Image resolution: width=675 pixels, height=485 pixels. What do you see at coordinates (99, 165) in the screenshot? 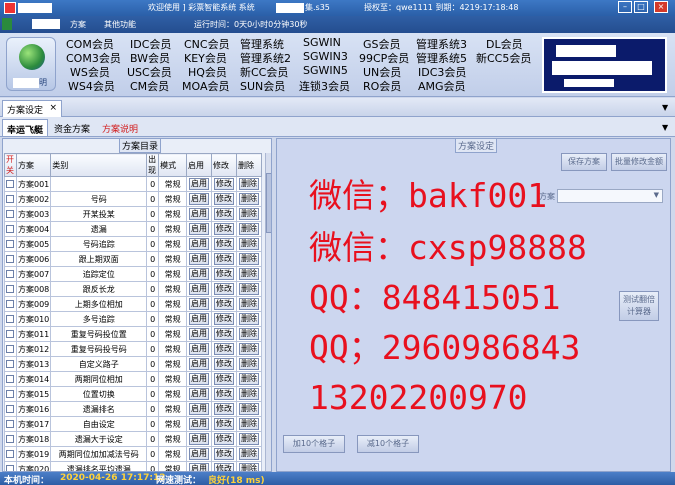
I see `column-header-category: 类别` at bounding box center [99, 165].